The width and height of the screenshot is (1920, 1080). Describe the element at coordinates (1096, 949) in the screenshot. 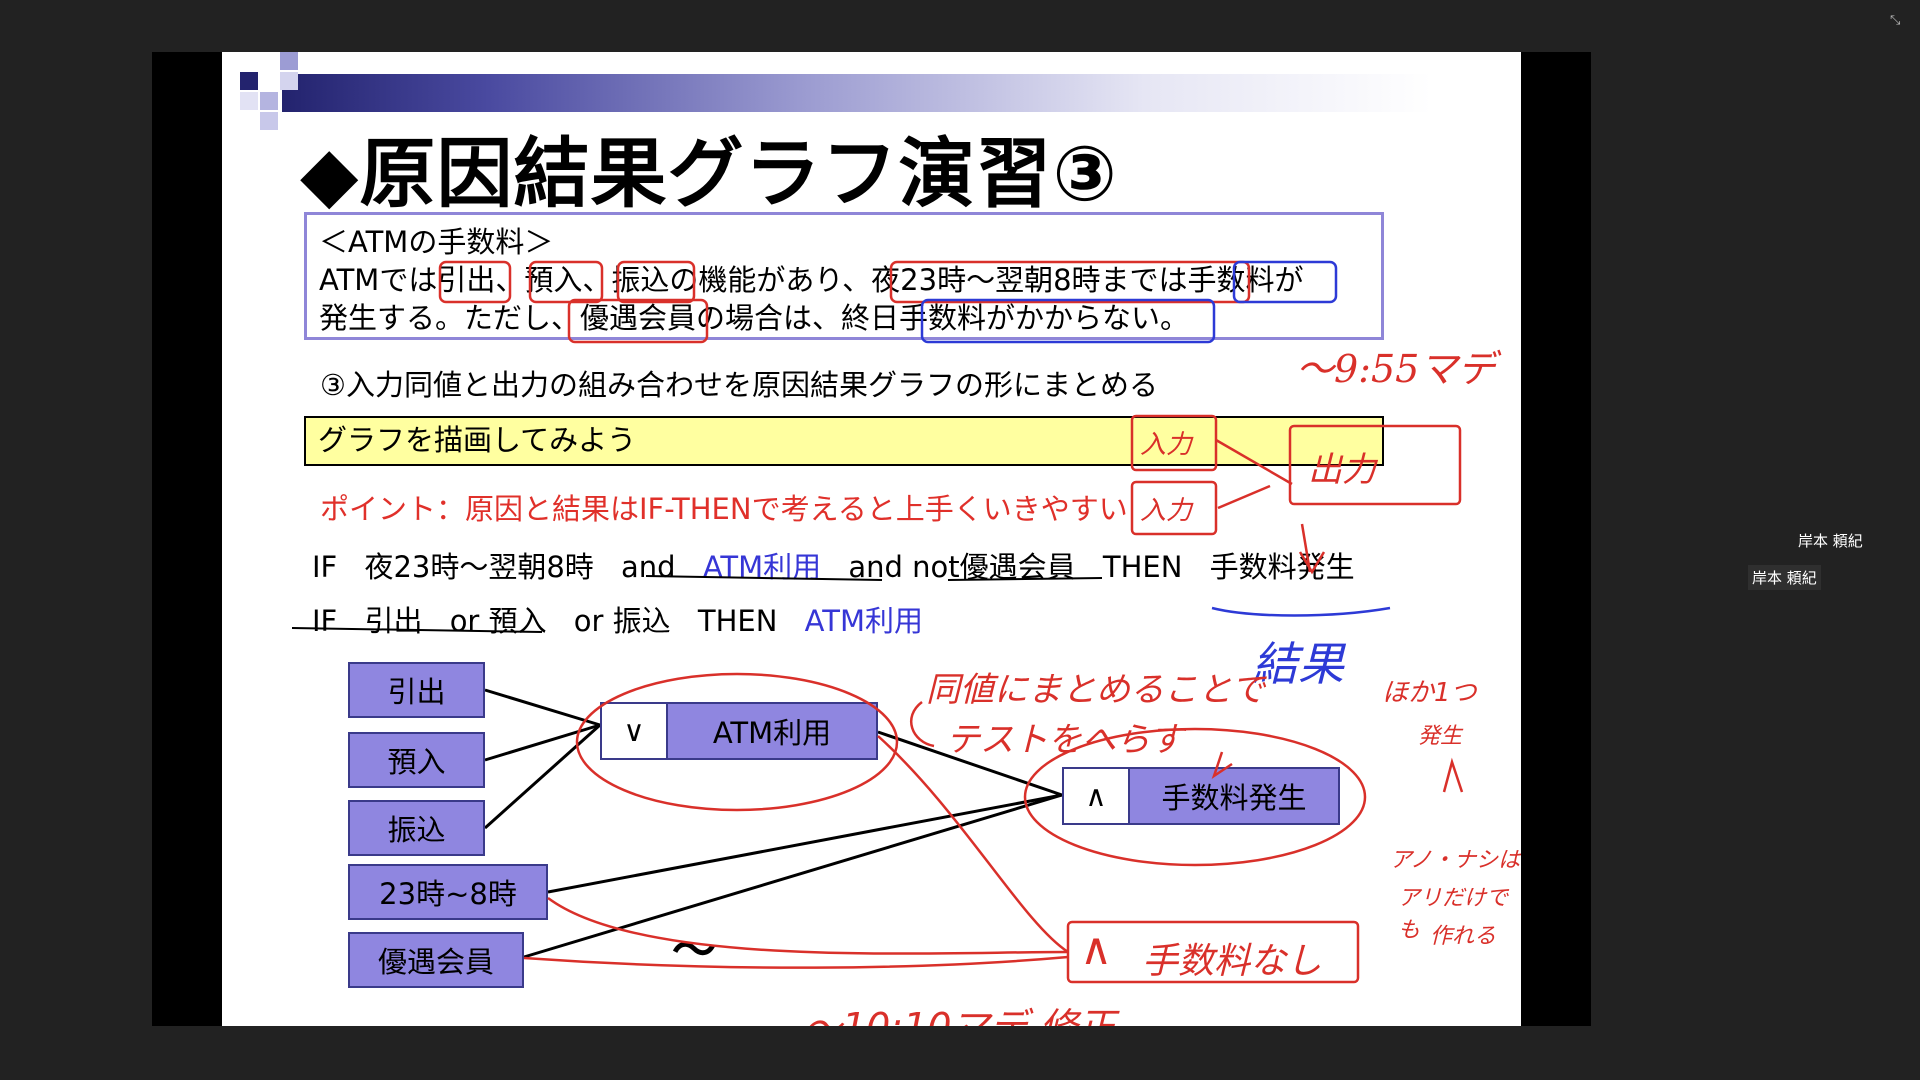

I see `ink-and-symbol: ∧` at that location.